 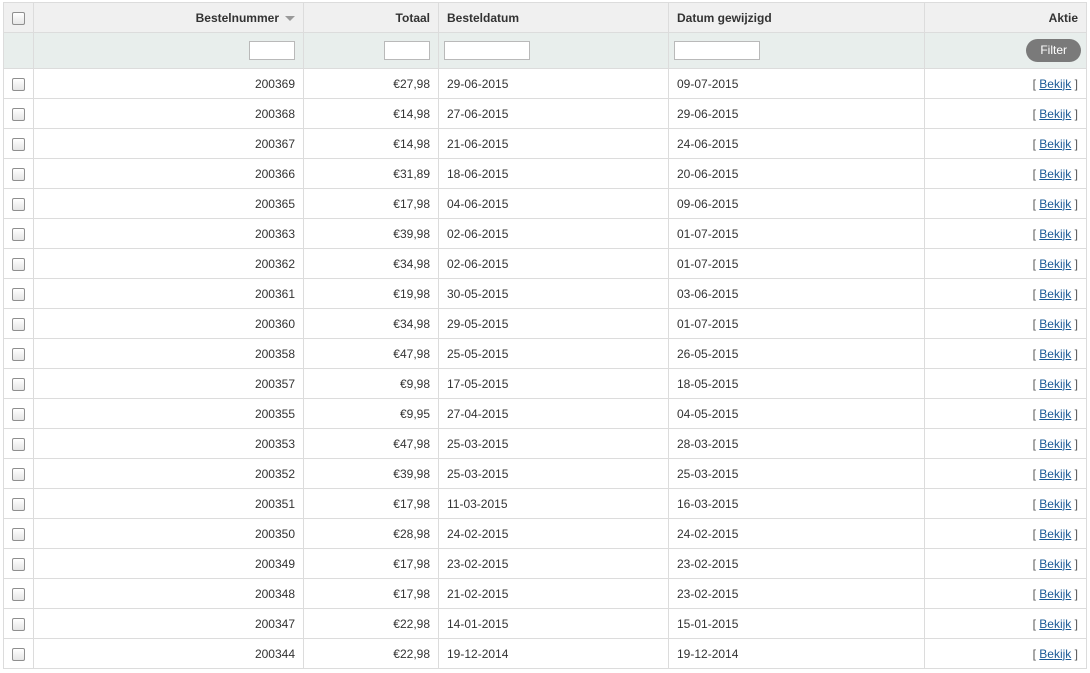 What do you see at coordinates (407, 50) in the screenshot?
I see `filter-total-input` at bounding box center [407, 50].